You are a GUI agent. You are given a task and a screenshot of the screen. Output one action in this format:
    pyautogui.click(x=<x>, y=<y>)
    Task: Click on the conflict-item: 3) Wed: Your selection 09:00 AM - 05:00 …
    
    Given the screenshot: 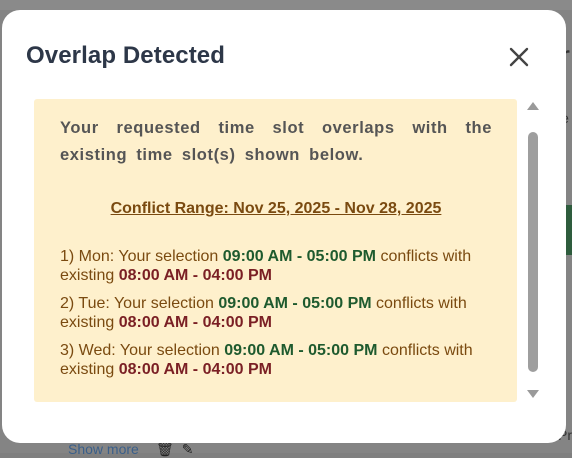 What is the action you would take?
    pyautogui.click(x=276, y=360)
    